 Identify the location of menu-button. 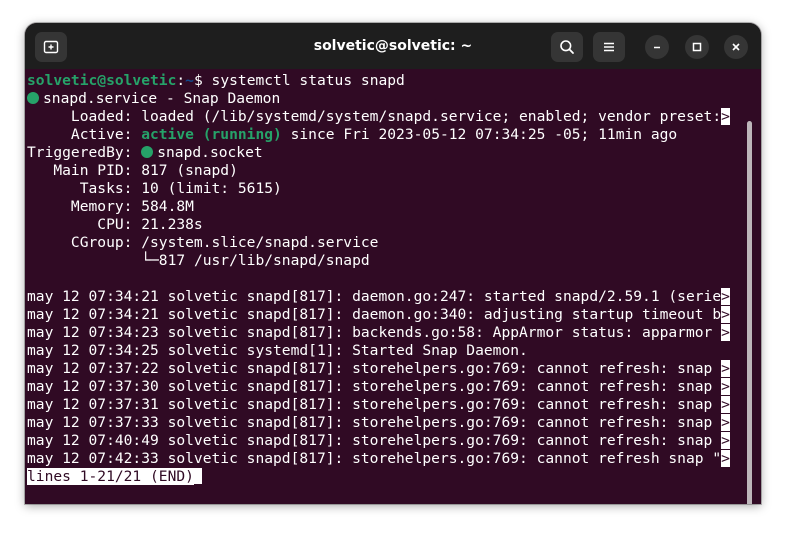
(609, 47).